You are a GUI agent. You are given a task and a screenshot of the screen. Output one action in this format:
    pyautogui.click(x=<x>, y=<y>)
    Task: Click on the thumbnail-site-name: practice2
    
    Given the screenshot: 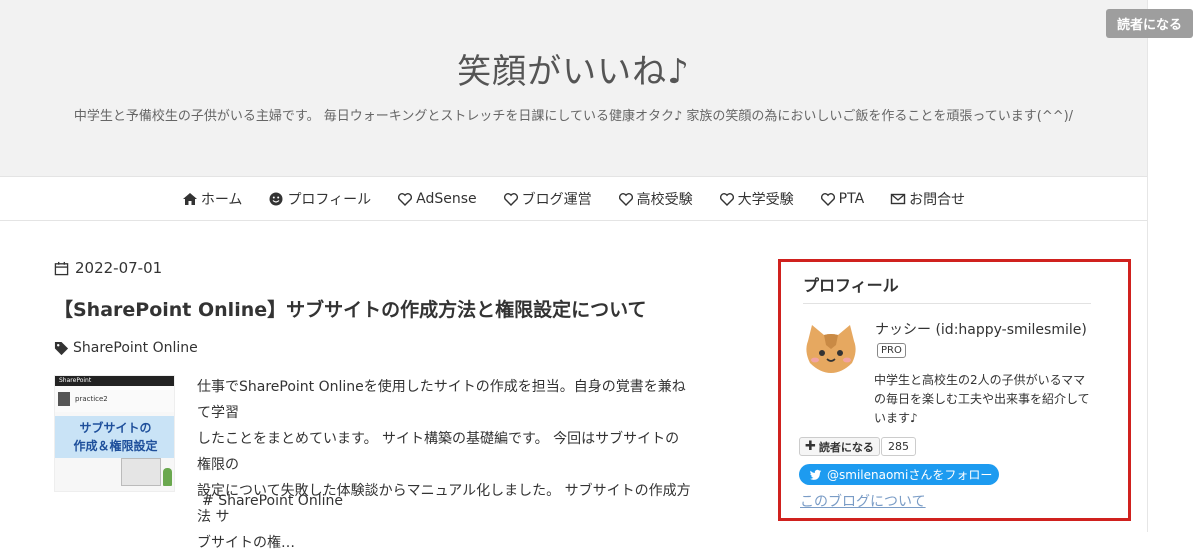 What is the action you would take?
    pyautogui.click(x=114, y=399)
    